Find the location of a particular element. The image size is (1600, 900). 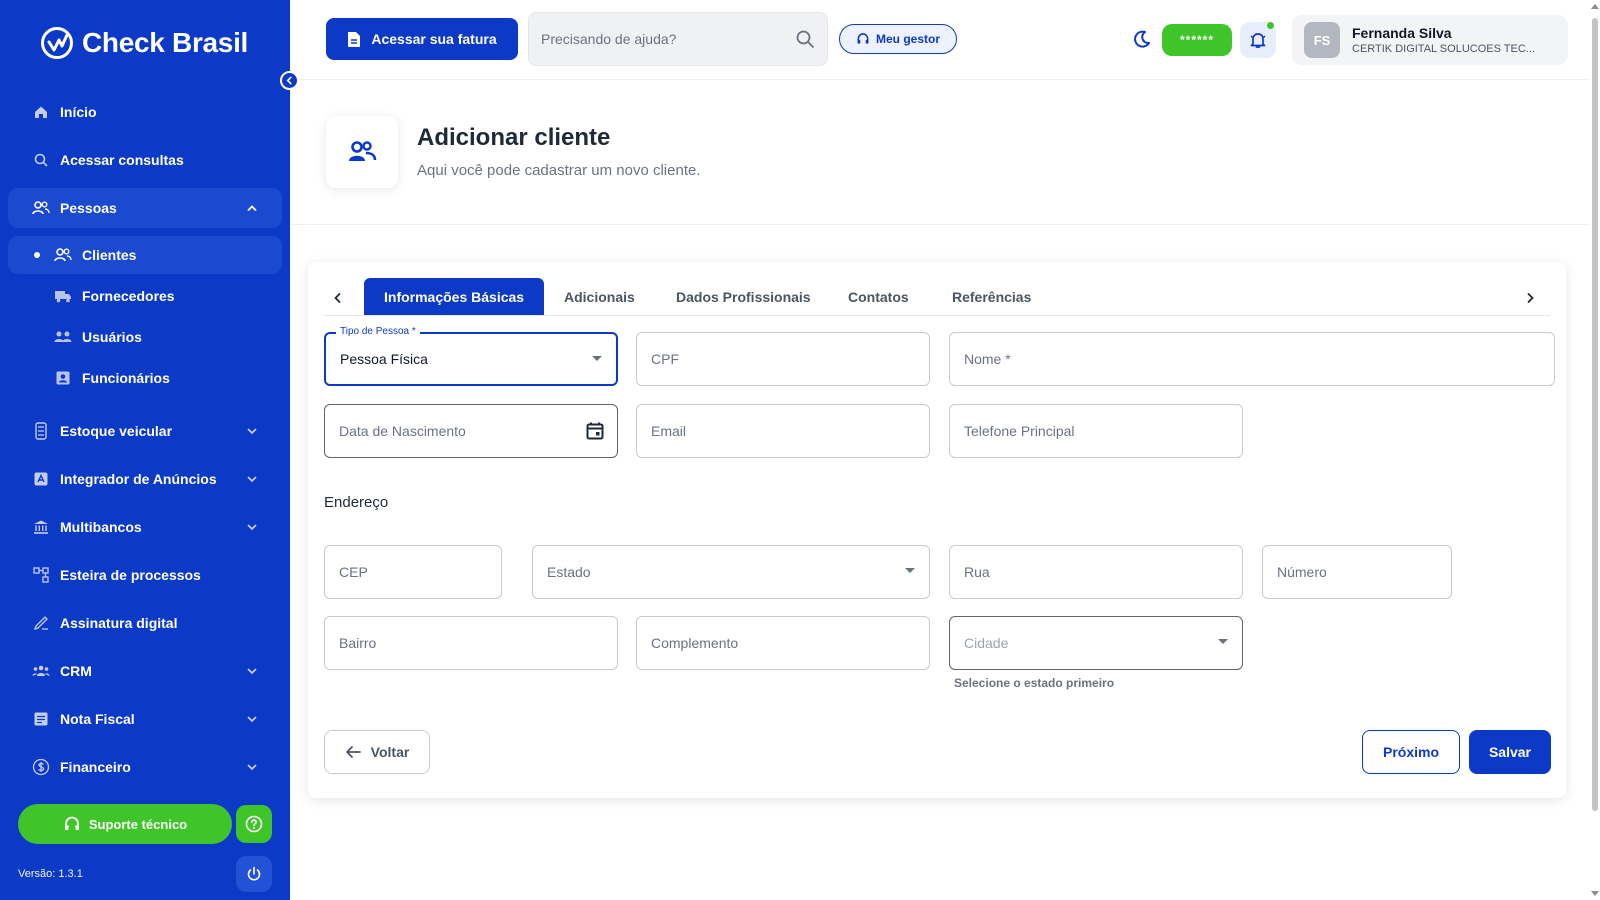

cidade-placeholder: Cidade is located at coordinates (986, 643).